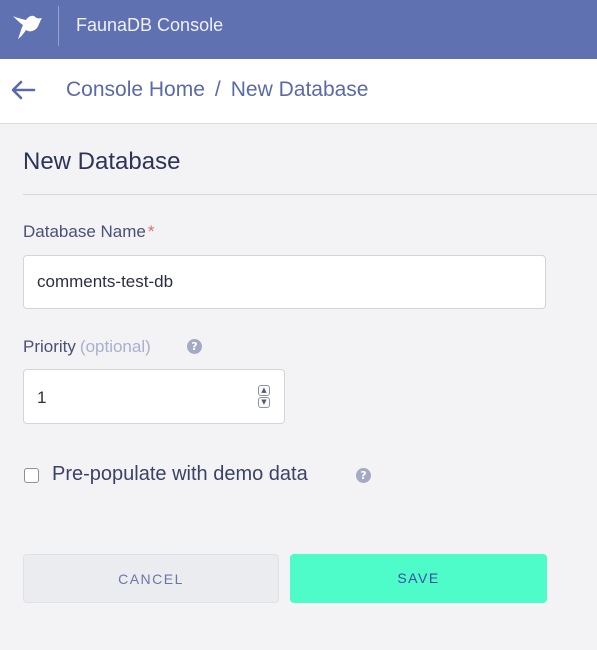 Image resolution: width=597 pixels, height=650 pixels. I want to click on demo-data-label: Pre-populate with demo data, so click(180, 474).